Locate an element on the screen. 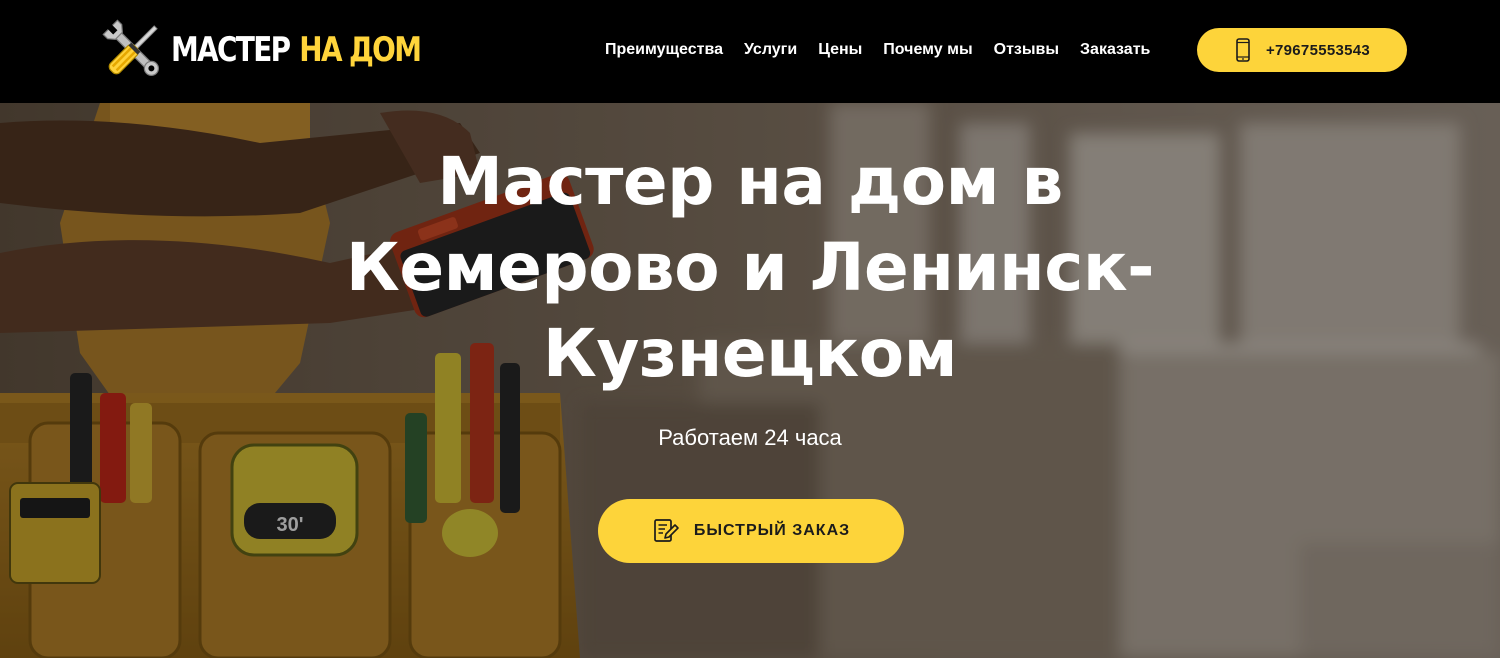  quick-order-label: БЫСТРЫЙ ЗАКАЗ is located at coordinates (772, 530).